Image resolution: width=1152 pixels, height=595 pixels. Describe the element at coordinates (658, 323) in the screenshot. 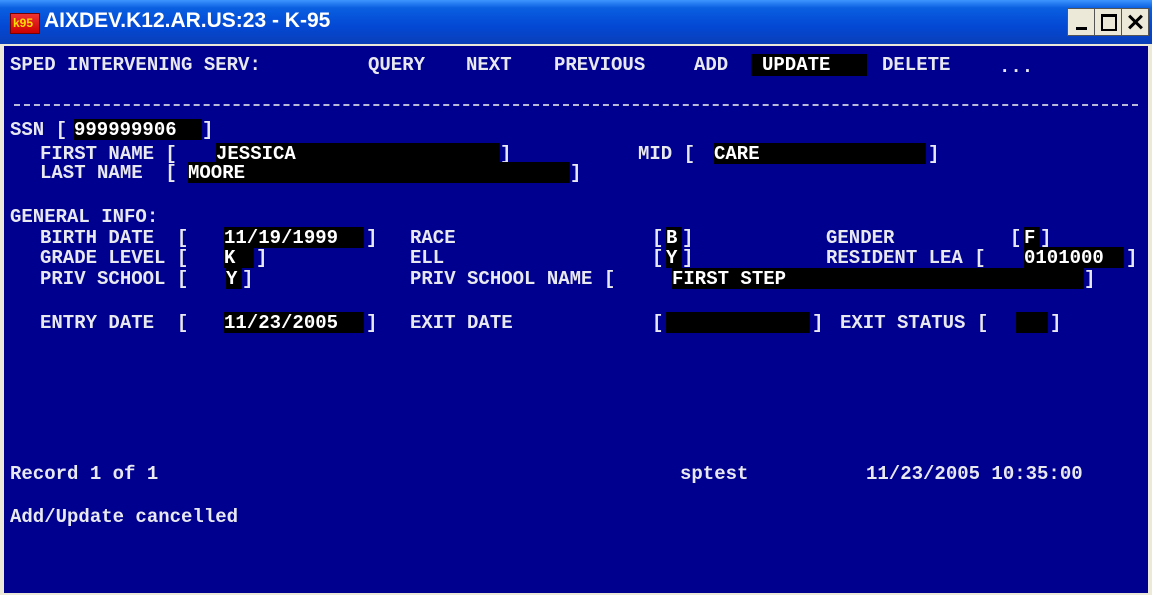

I see `exit-date-open: [` at that location.